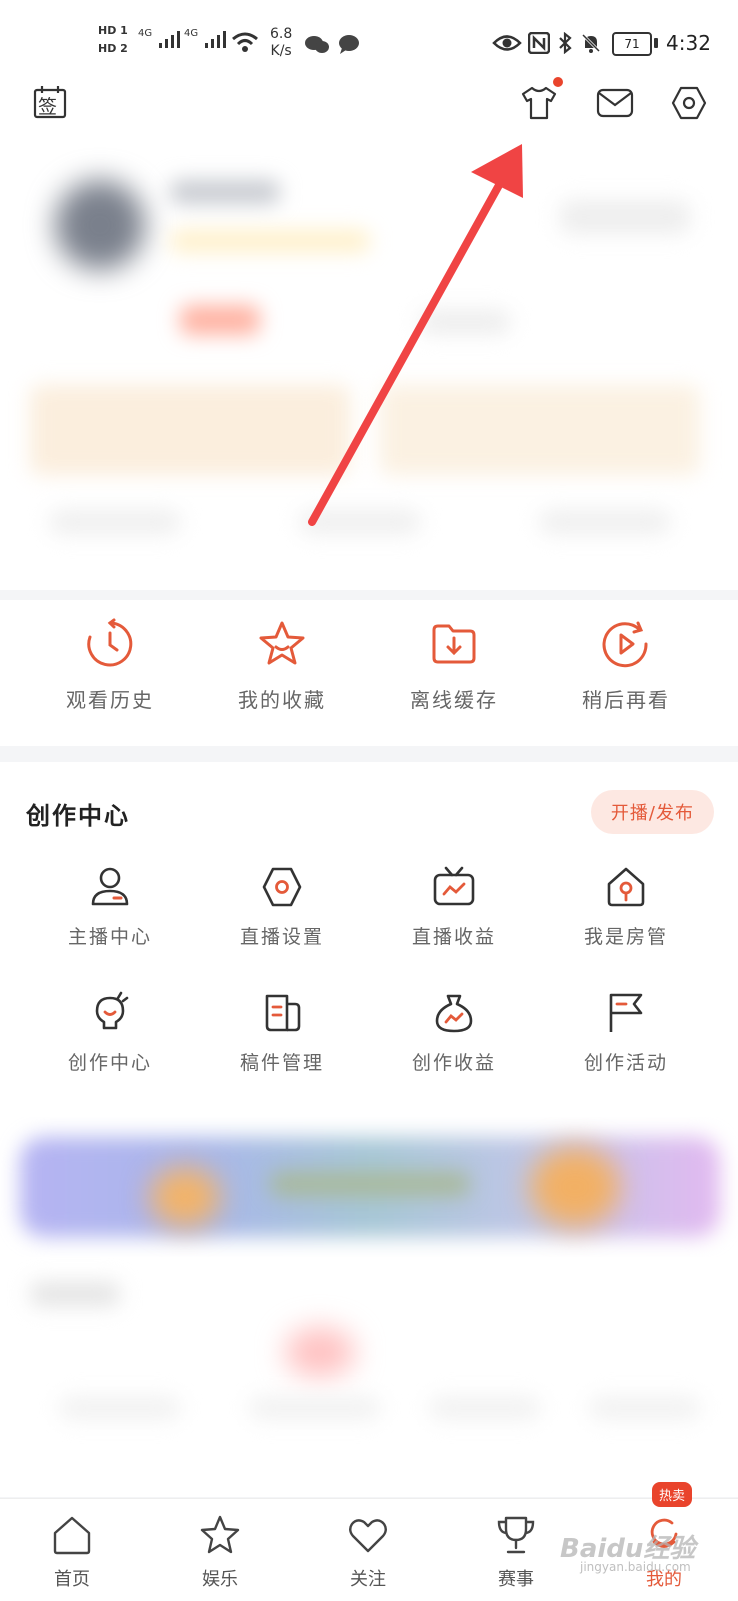 This screenshot has width=738, height=1601. I want to click on nav-item-follow: 关注, so click(368, 1552).